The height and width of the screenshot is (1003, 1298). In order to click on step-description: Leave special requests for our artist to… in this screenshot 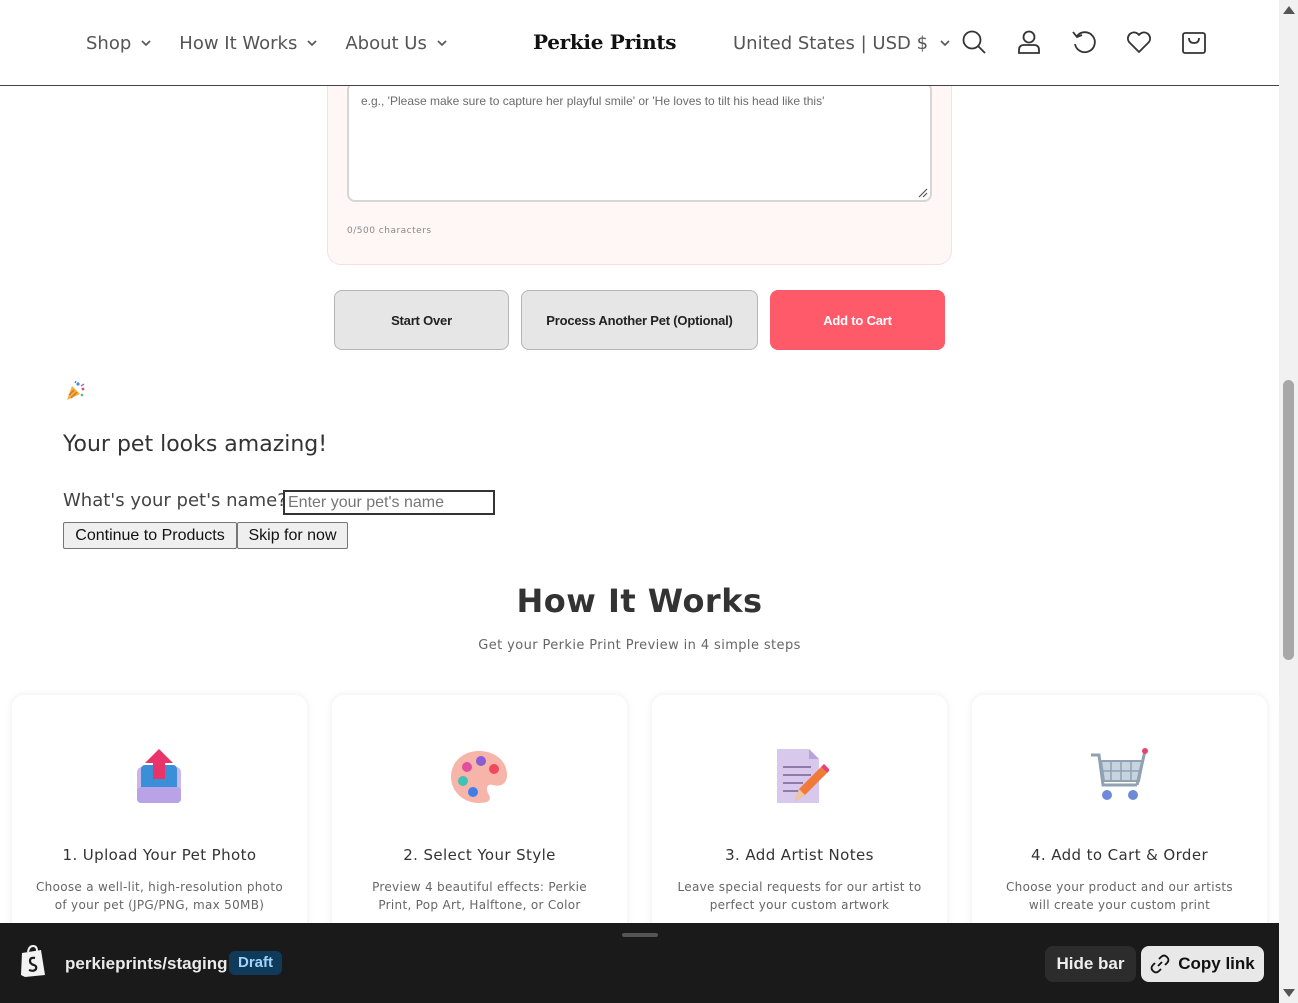, I will do `click(799, 896)`.